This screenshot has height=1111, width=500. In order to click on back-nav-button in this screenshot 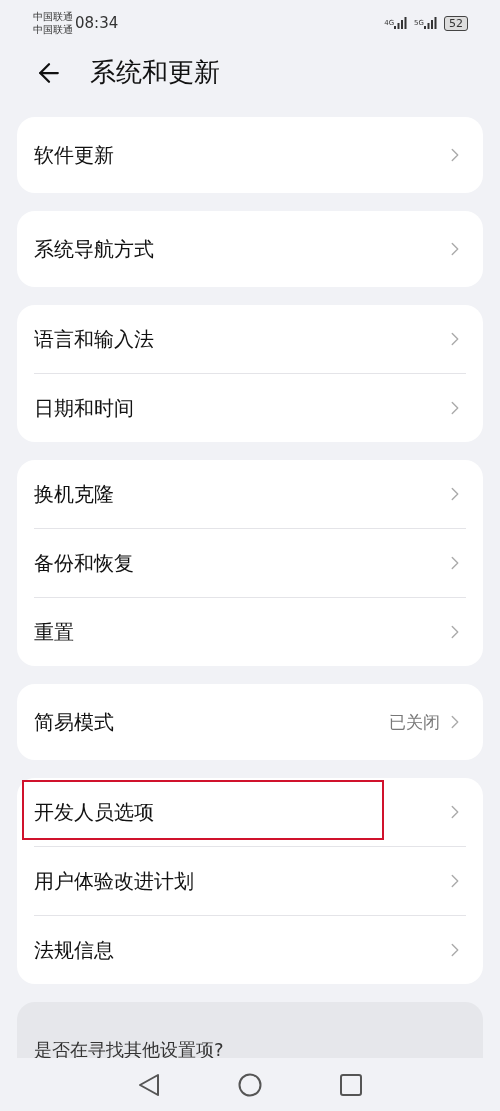, I will do `click(149, 1084)`.